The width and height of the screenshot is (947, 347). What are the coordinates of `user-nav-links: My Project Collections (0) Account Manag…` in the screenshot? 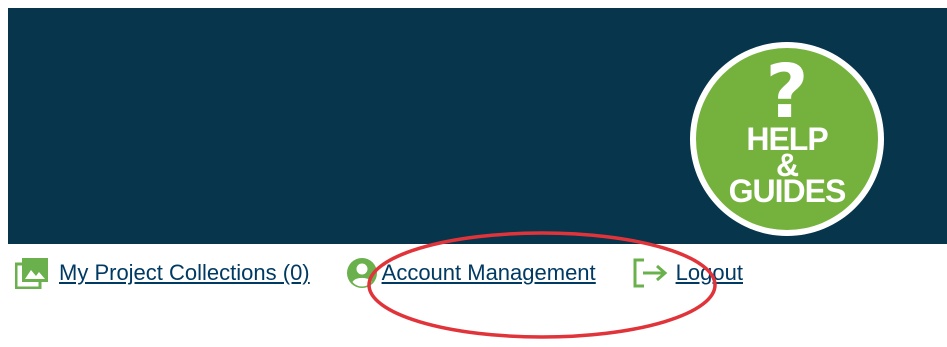 It's located at (379, 273).